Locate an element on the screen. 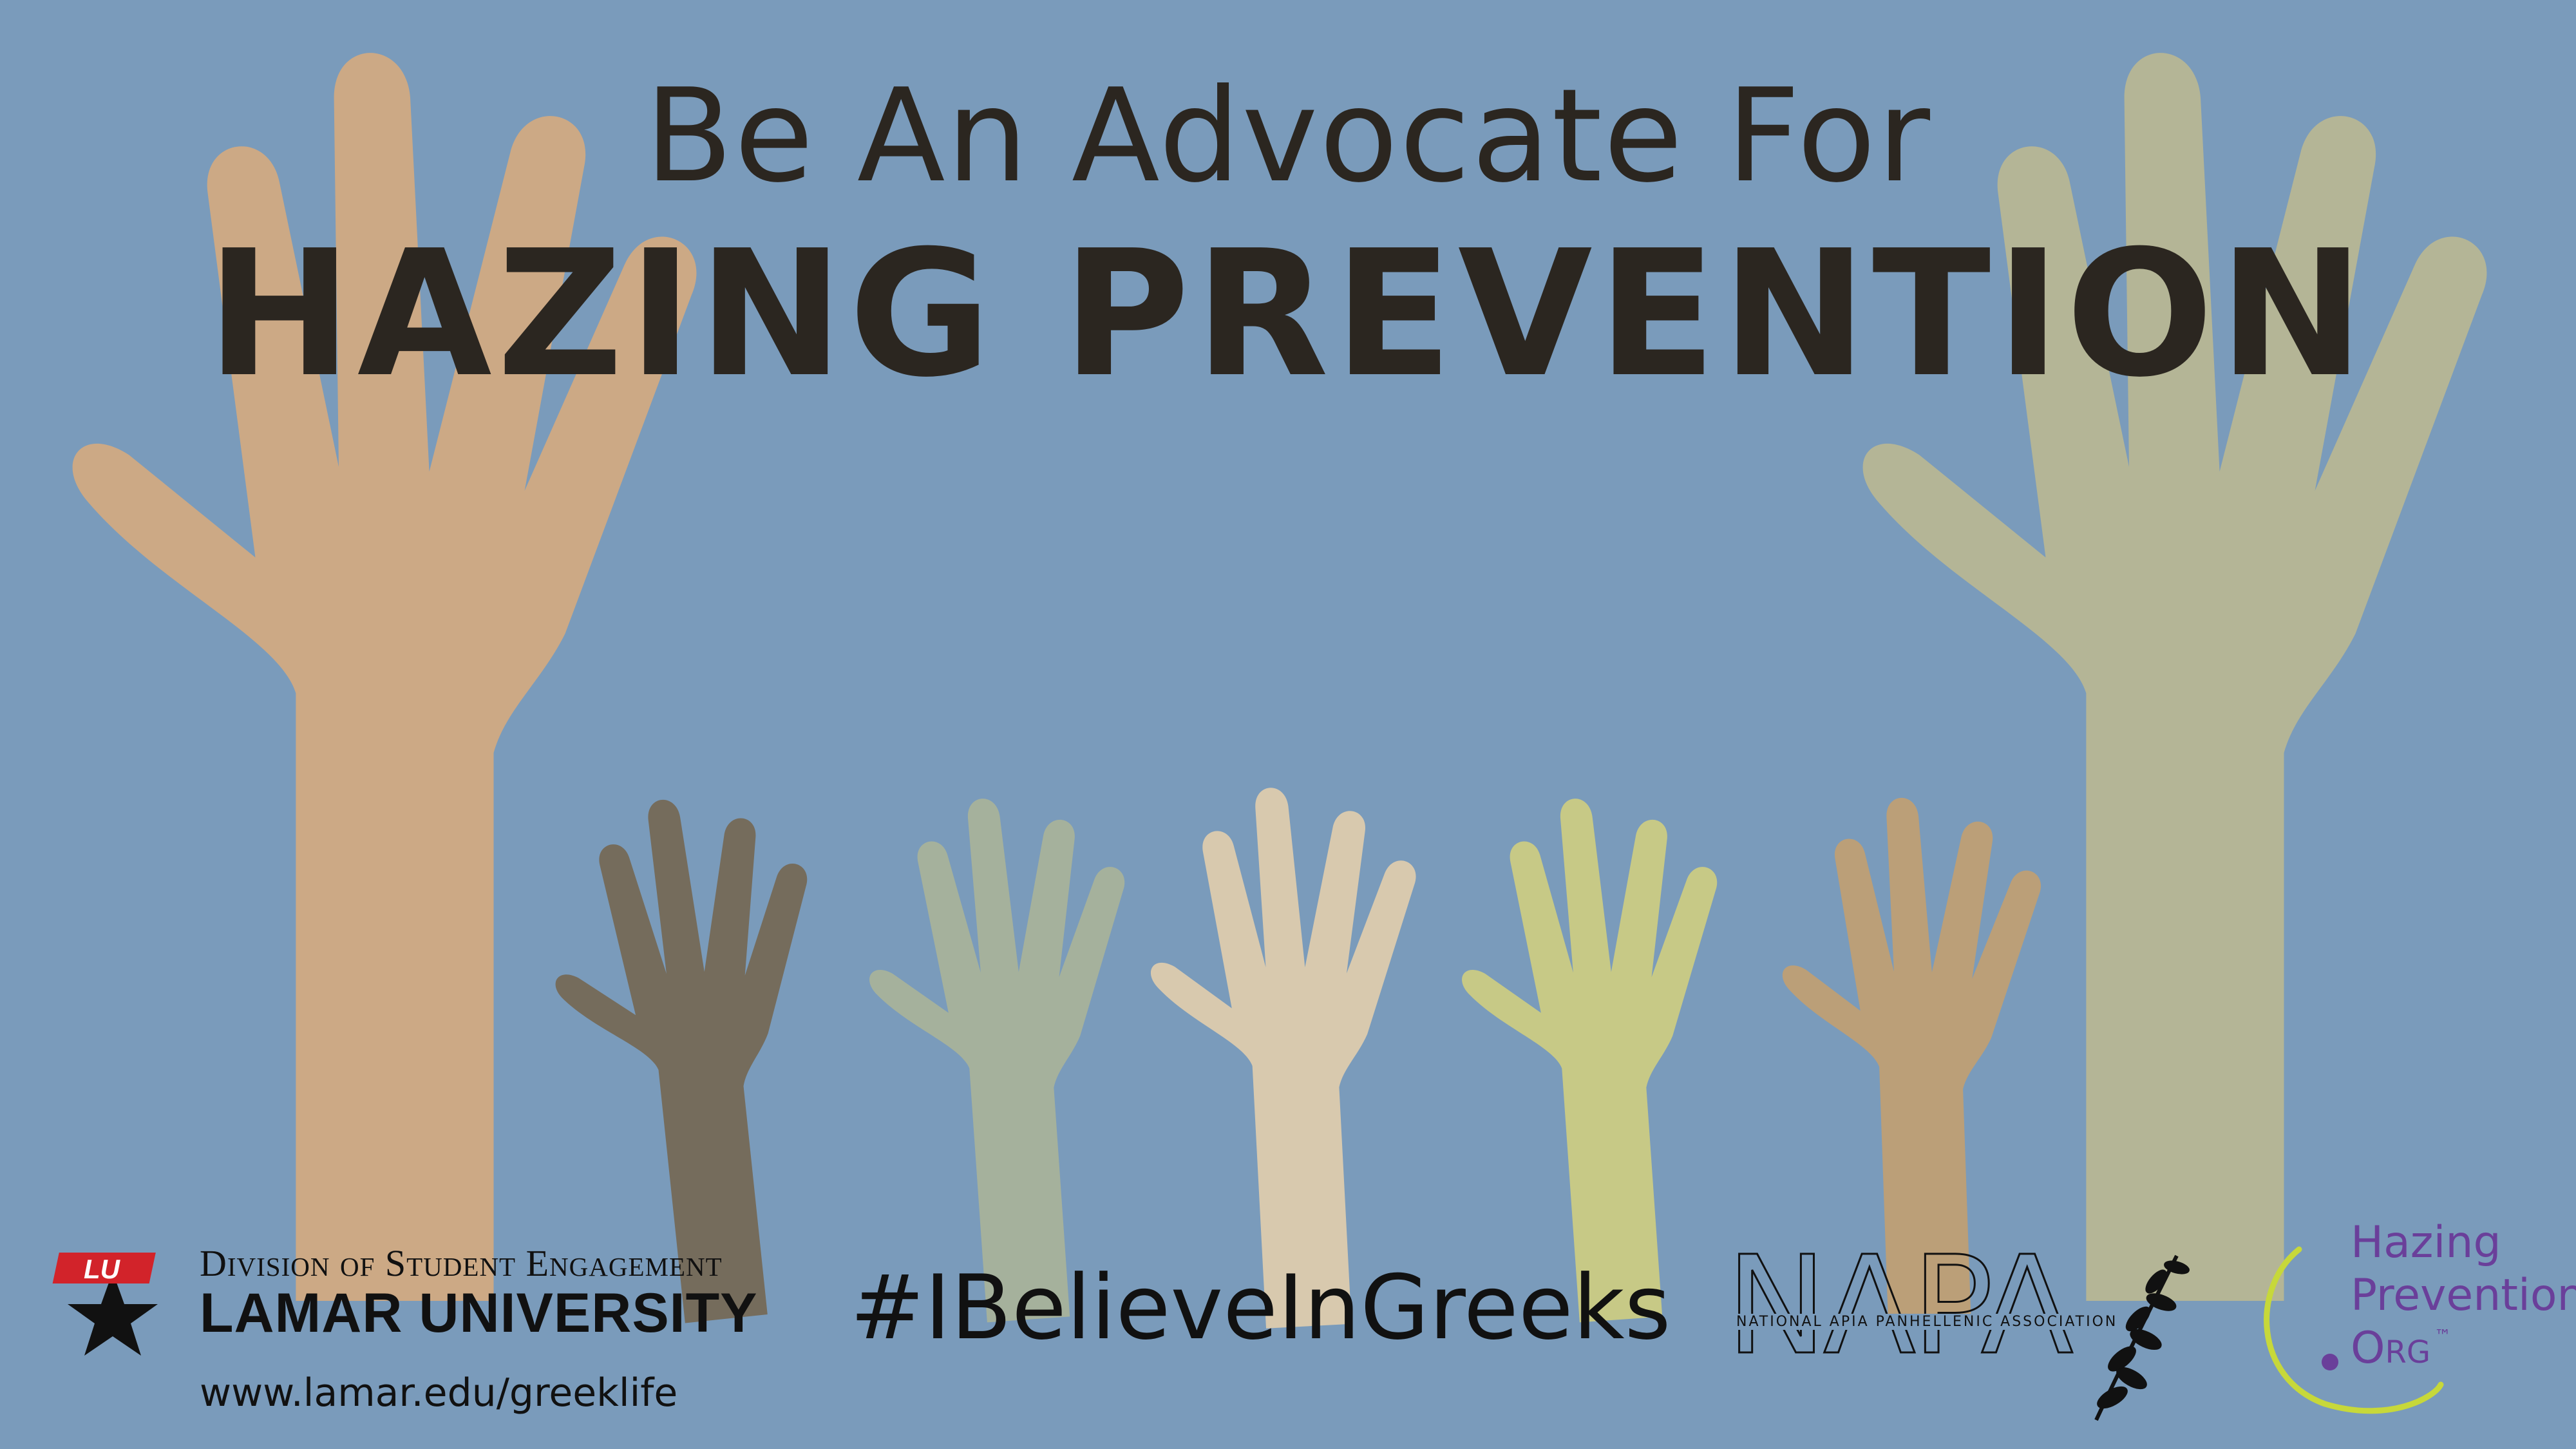 The image size is (2576, 1449). hazing-prevention-org-logo: Hazing Prevention Org ™ is located at coordinates (2412, 1314).